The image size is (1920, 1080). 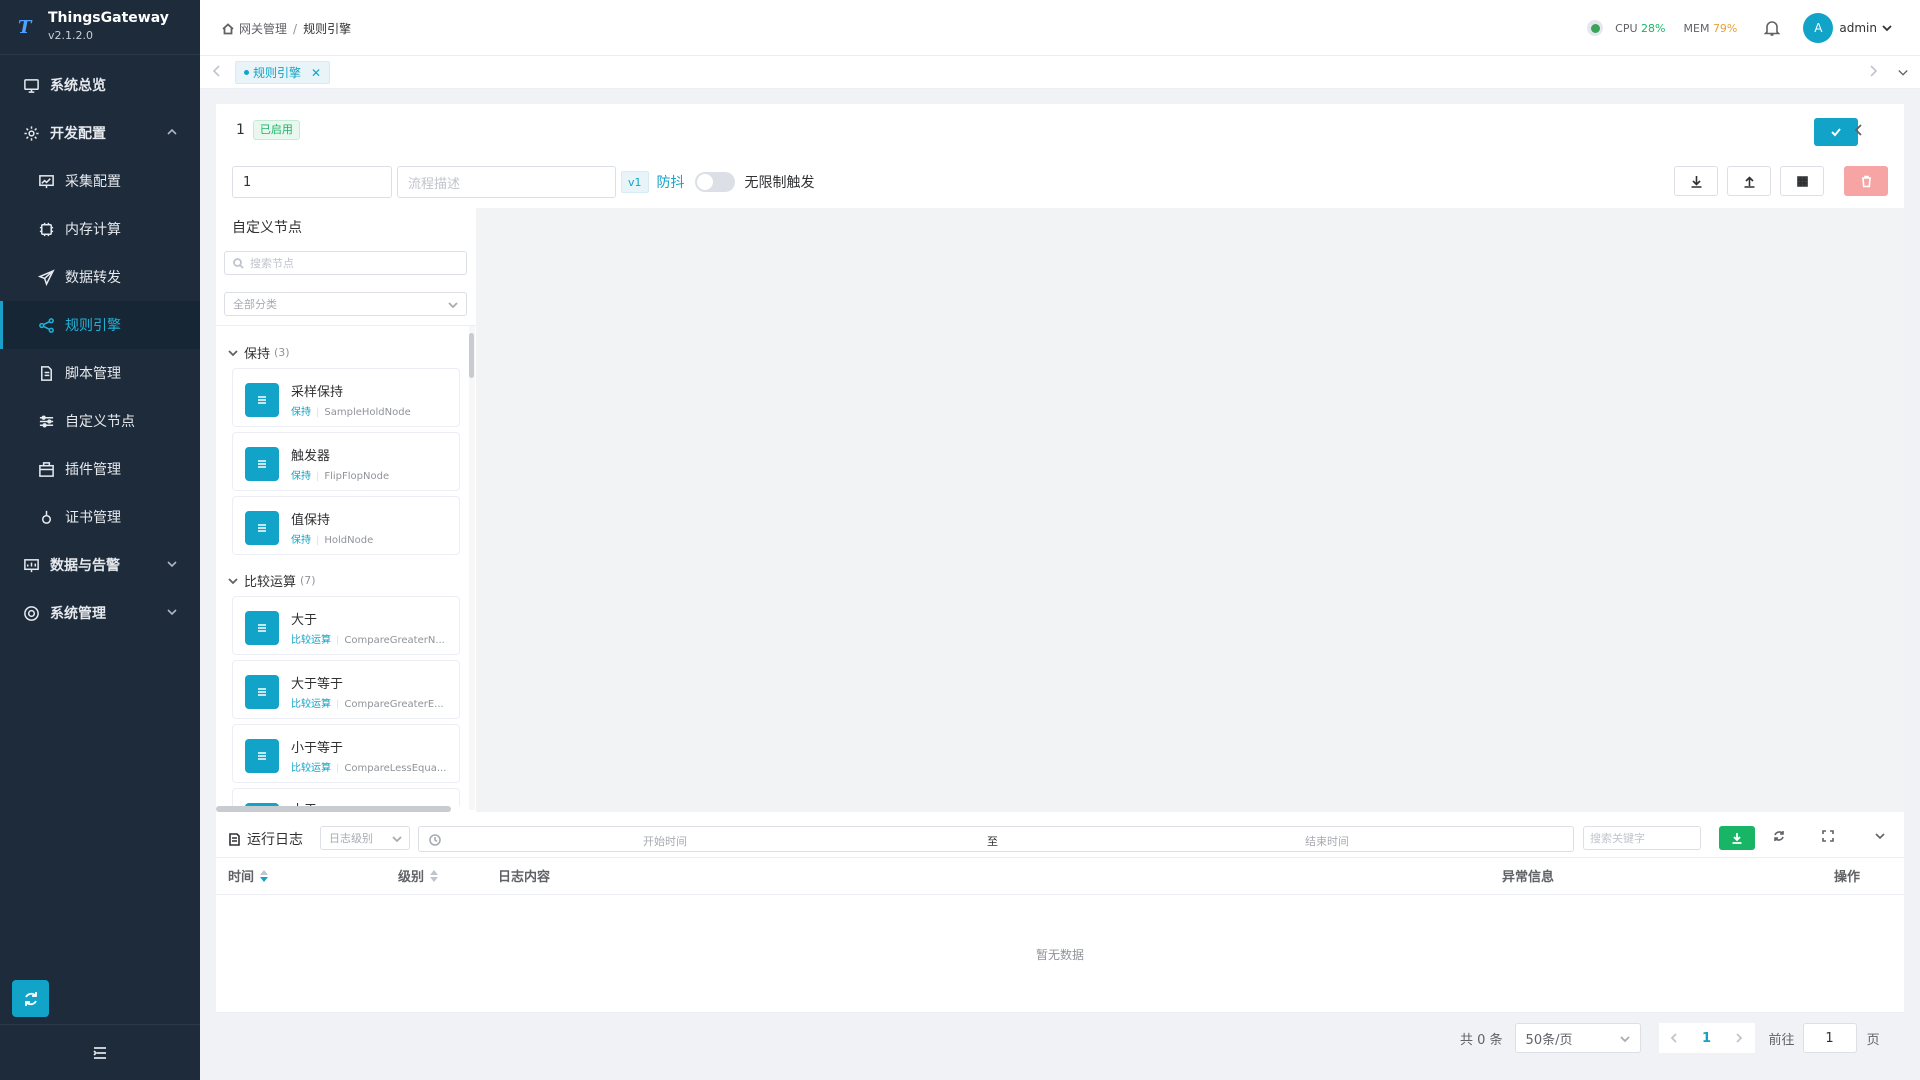 I want to click on sidebar-item-label: 规则引擎, so click(x=93, y=326).